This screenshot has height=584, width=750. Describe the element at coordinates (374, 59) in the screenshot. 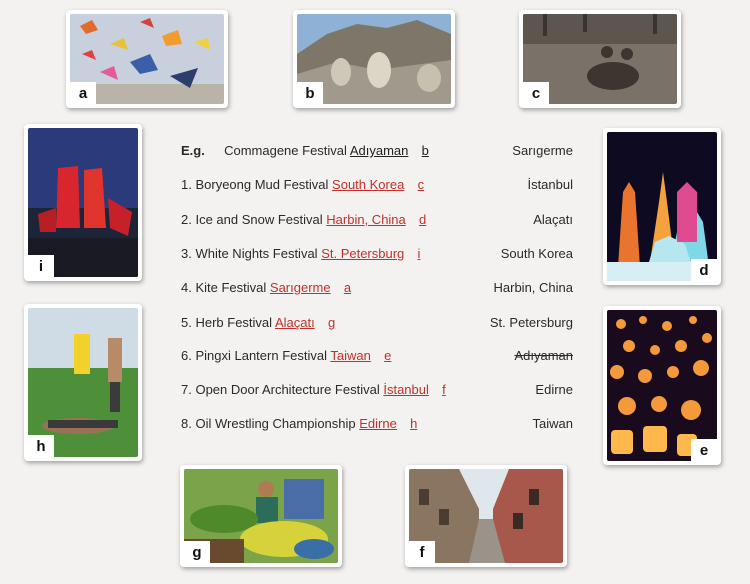

I see `photo-commagene-festival: b` at that location.